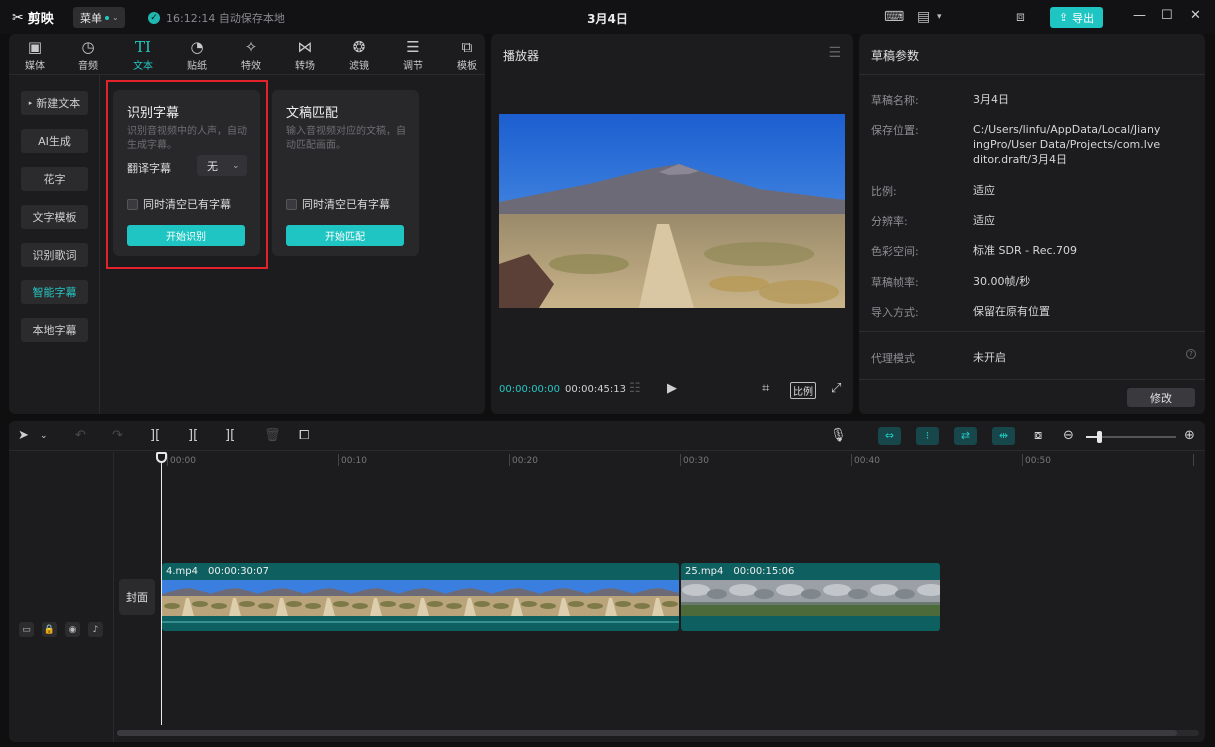  Describe the element at coordinates (466, 55) in the screenshot. I see `tab-template: ⧉ 模板` at that location.